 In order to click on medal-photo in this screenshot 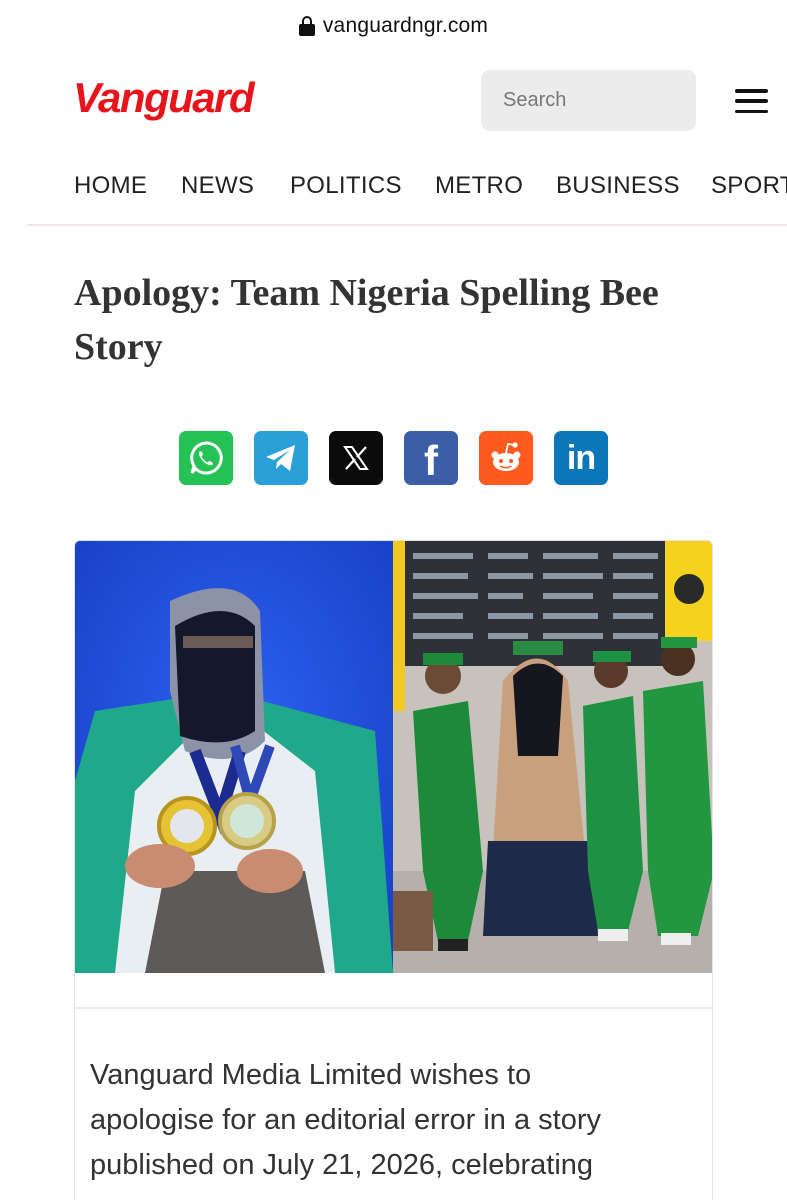, I will do `click(234, 757)`.